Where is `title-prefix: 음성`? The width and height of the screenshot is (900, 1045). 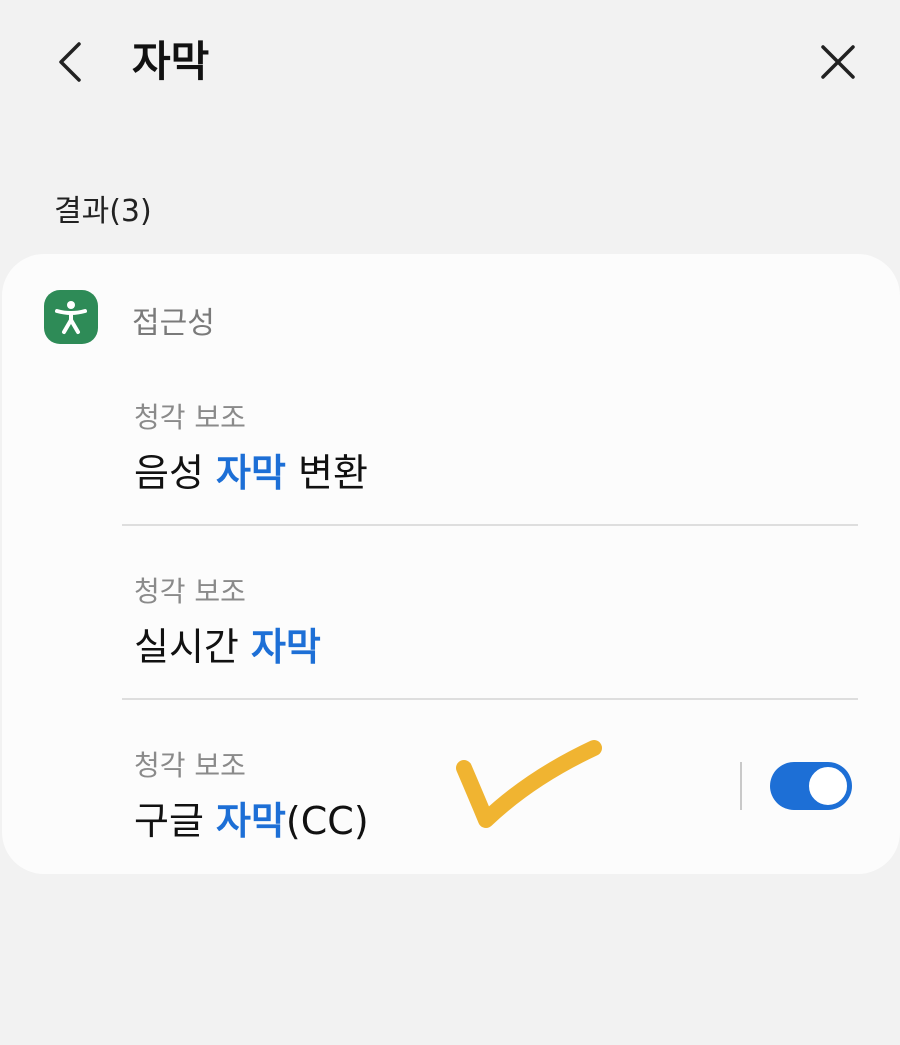
title-prefix: 음성 is located at coordinates (175, 473).